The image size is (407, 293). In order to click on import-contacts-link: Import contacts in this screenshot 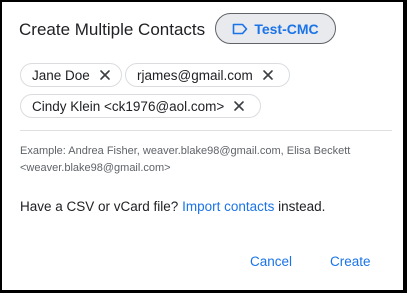, I will do `click(228, 206)`.